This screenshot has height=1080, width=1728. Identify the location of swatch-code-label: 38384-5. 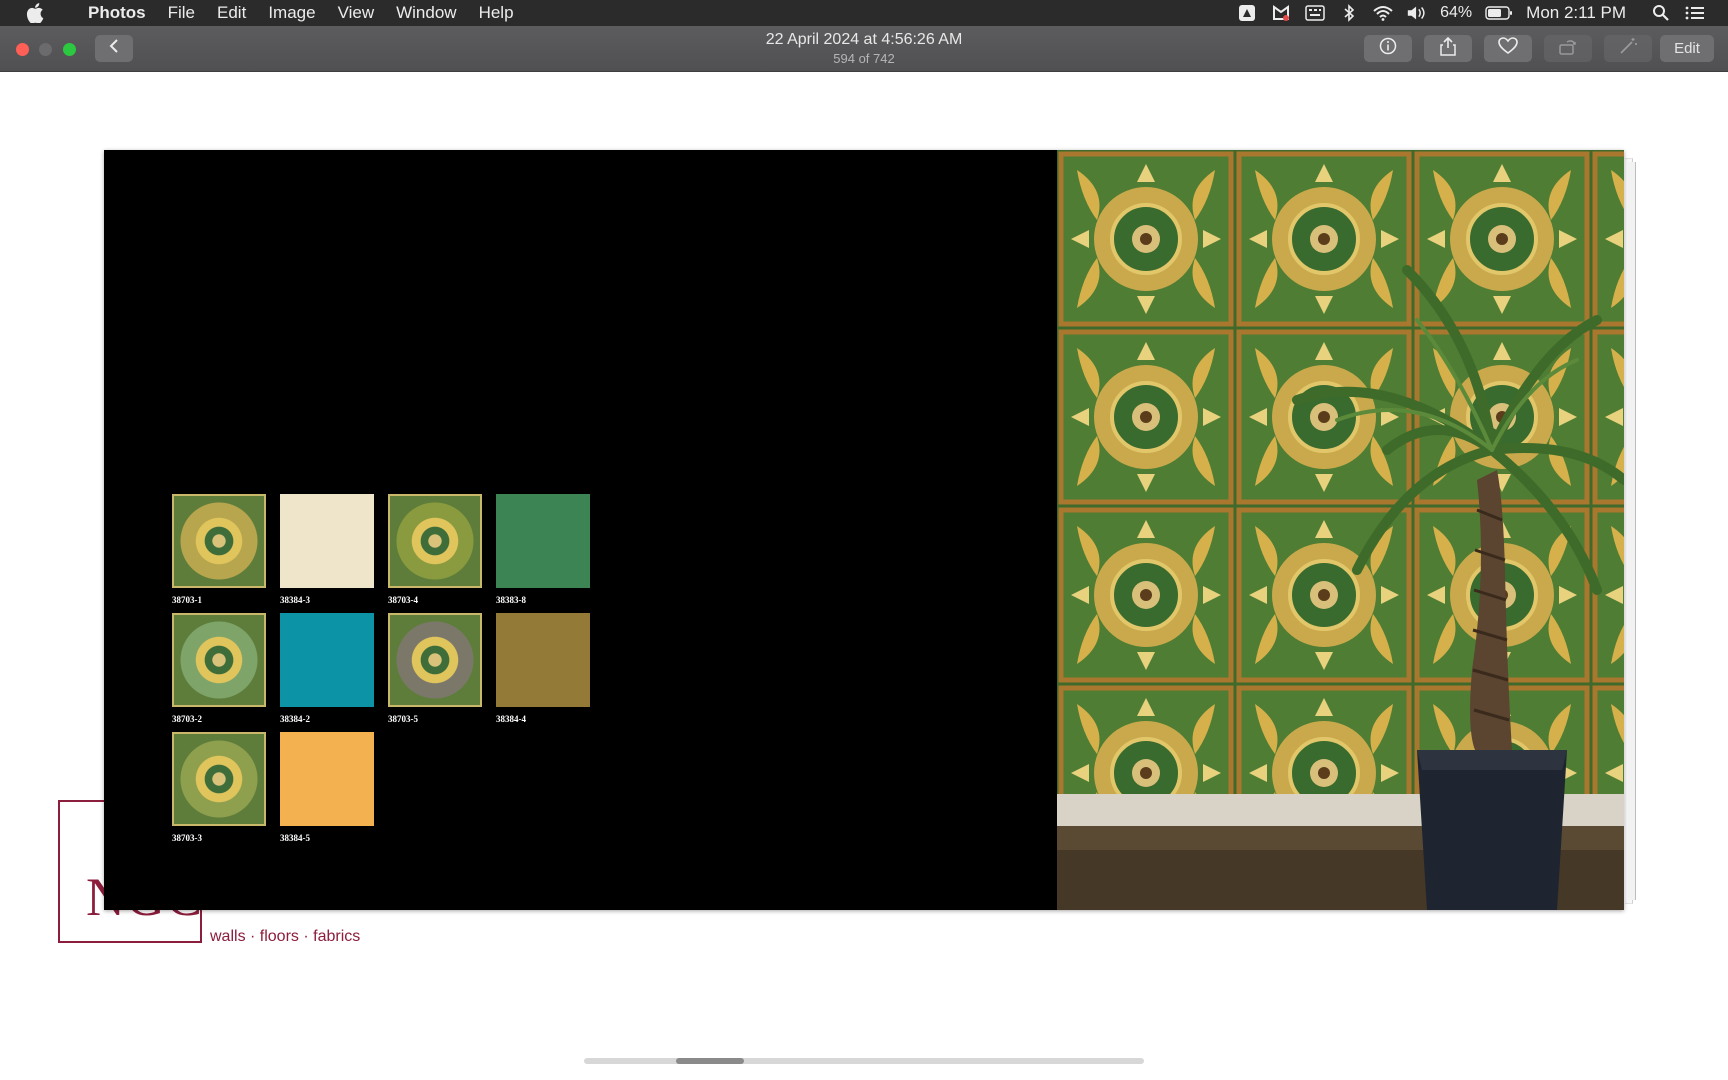
(295, 838).